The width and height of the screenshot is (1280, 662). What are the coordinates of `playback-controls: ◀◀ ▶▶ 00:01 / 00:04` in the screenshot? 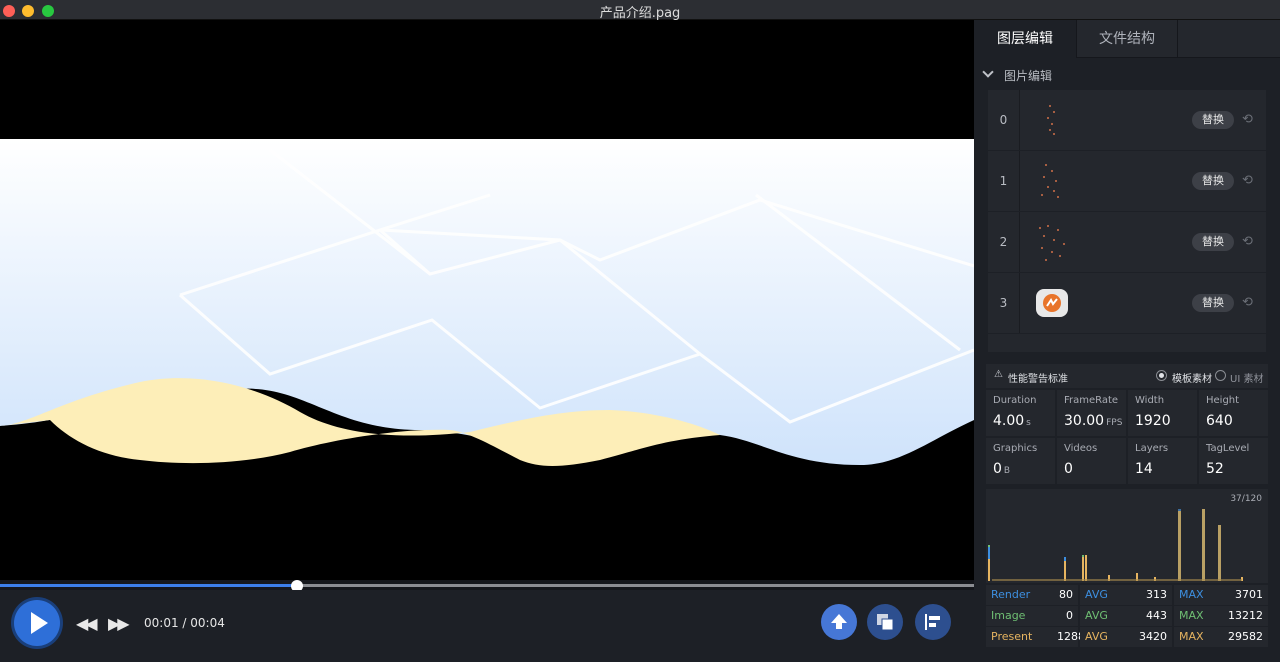 It's located at (487, 626).